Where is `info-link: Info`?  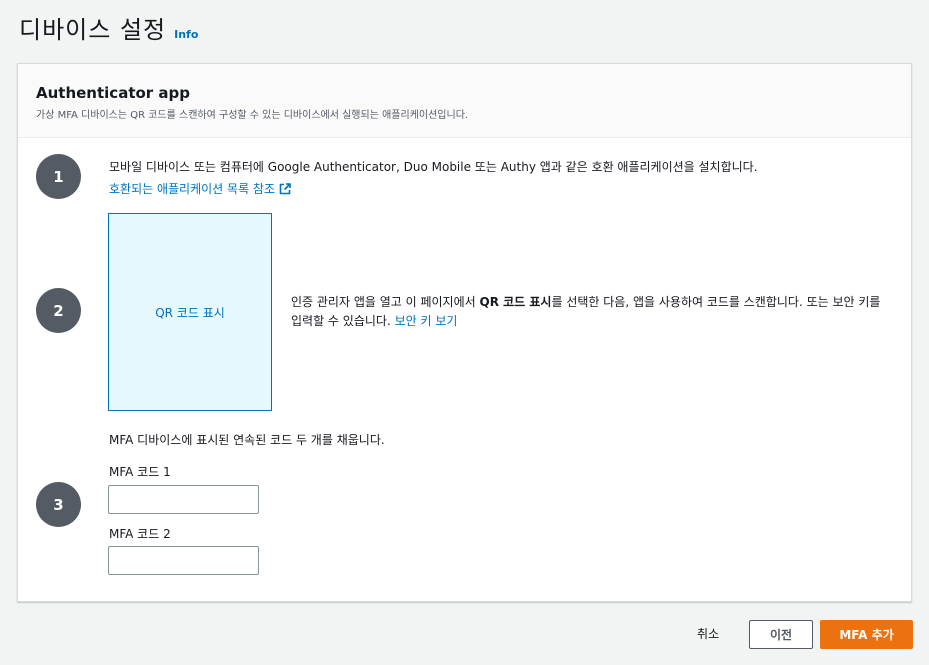 info-link: Info is located at coordinates (186, 34).